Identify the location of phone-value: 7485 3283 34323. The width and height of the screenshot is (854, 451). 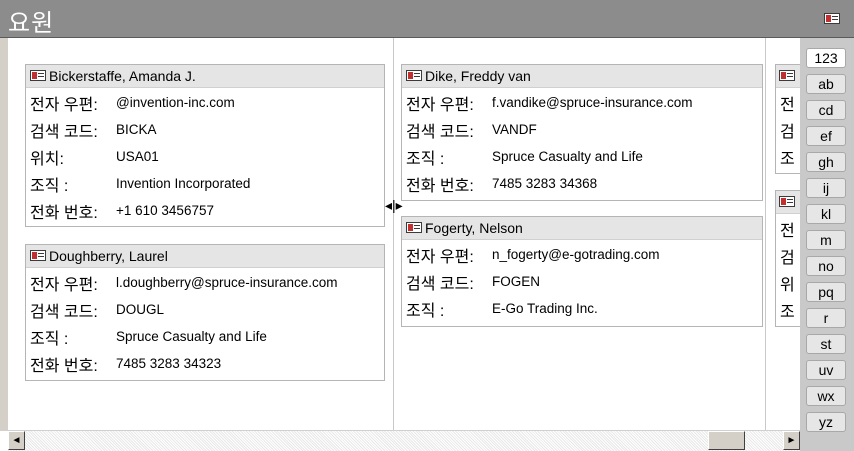
(169, 363).